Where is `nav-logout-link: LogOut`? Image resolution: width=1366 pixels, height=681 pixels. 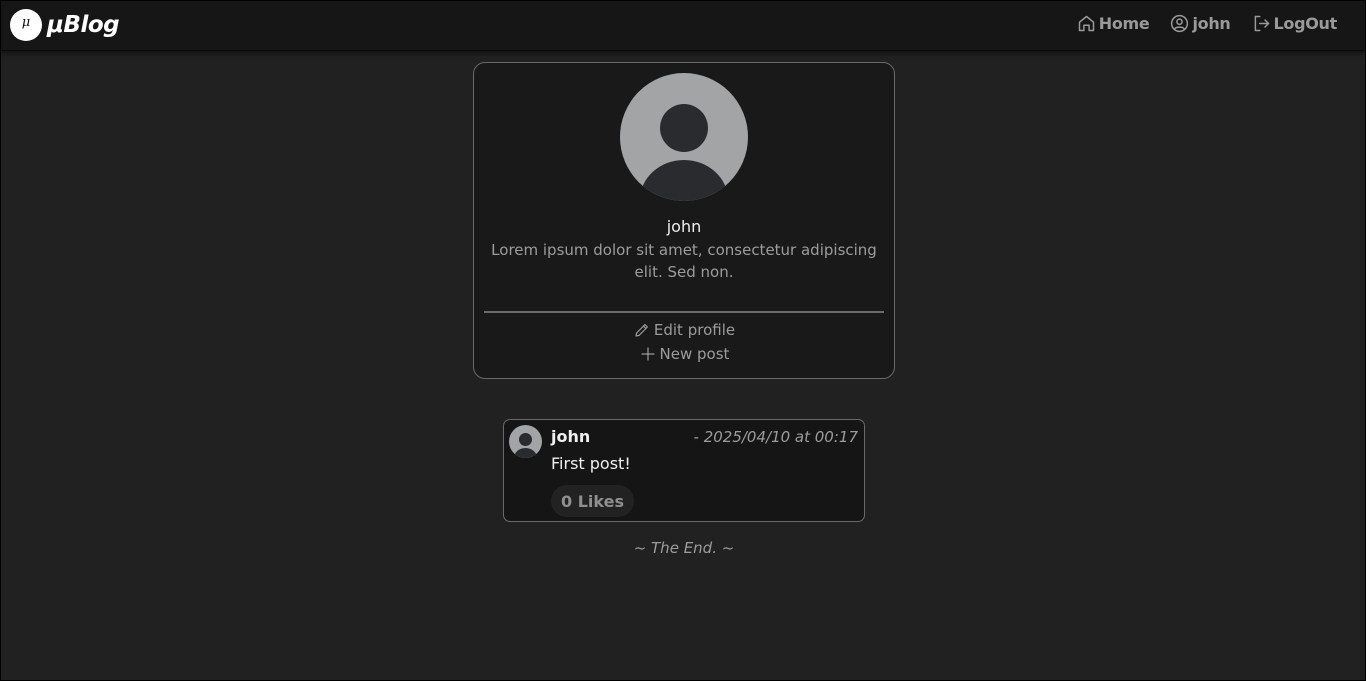 nav-logout-link: LogOut is located at coordinates (1294, 23).